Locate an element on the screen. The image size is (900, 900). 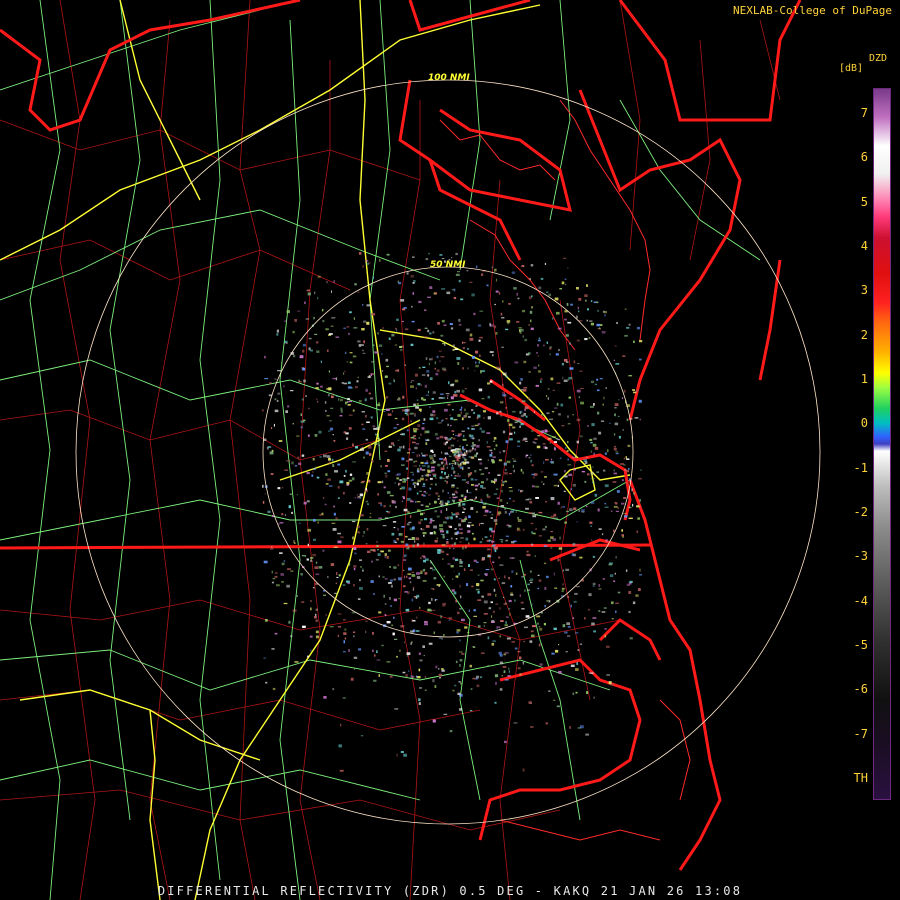
color-scale-tick: 1 is located at coordinates (864, 379).